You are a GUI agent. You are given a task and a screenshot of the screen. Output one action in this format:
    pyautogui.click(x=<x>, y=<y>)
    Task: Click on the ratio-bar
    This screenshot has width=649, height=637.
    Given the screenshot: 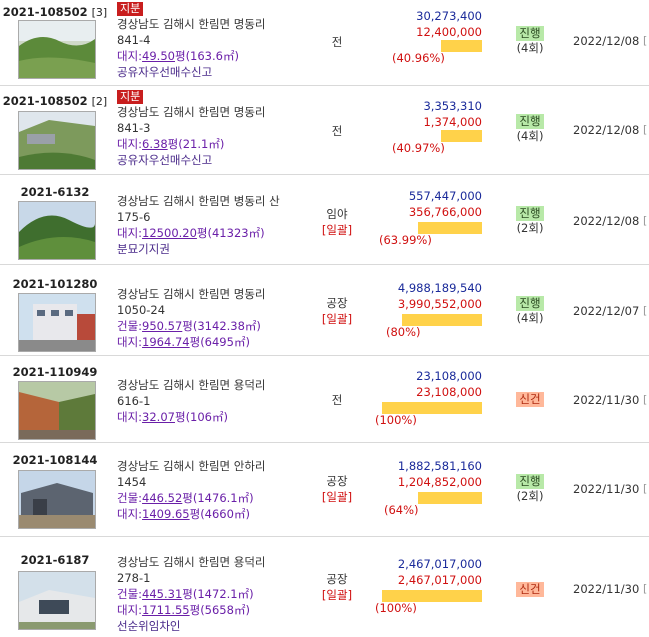 What is the action you would take?
    pyautogui.click(x=461, y=46)
    